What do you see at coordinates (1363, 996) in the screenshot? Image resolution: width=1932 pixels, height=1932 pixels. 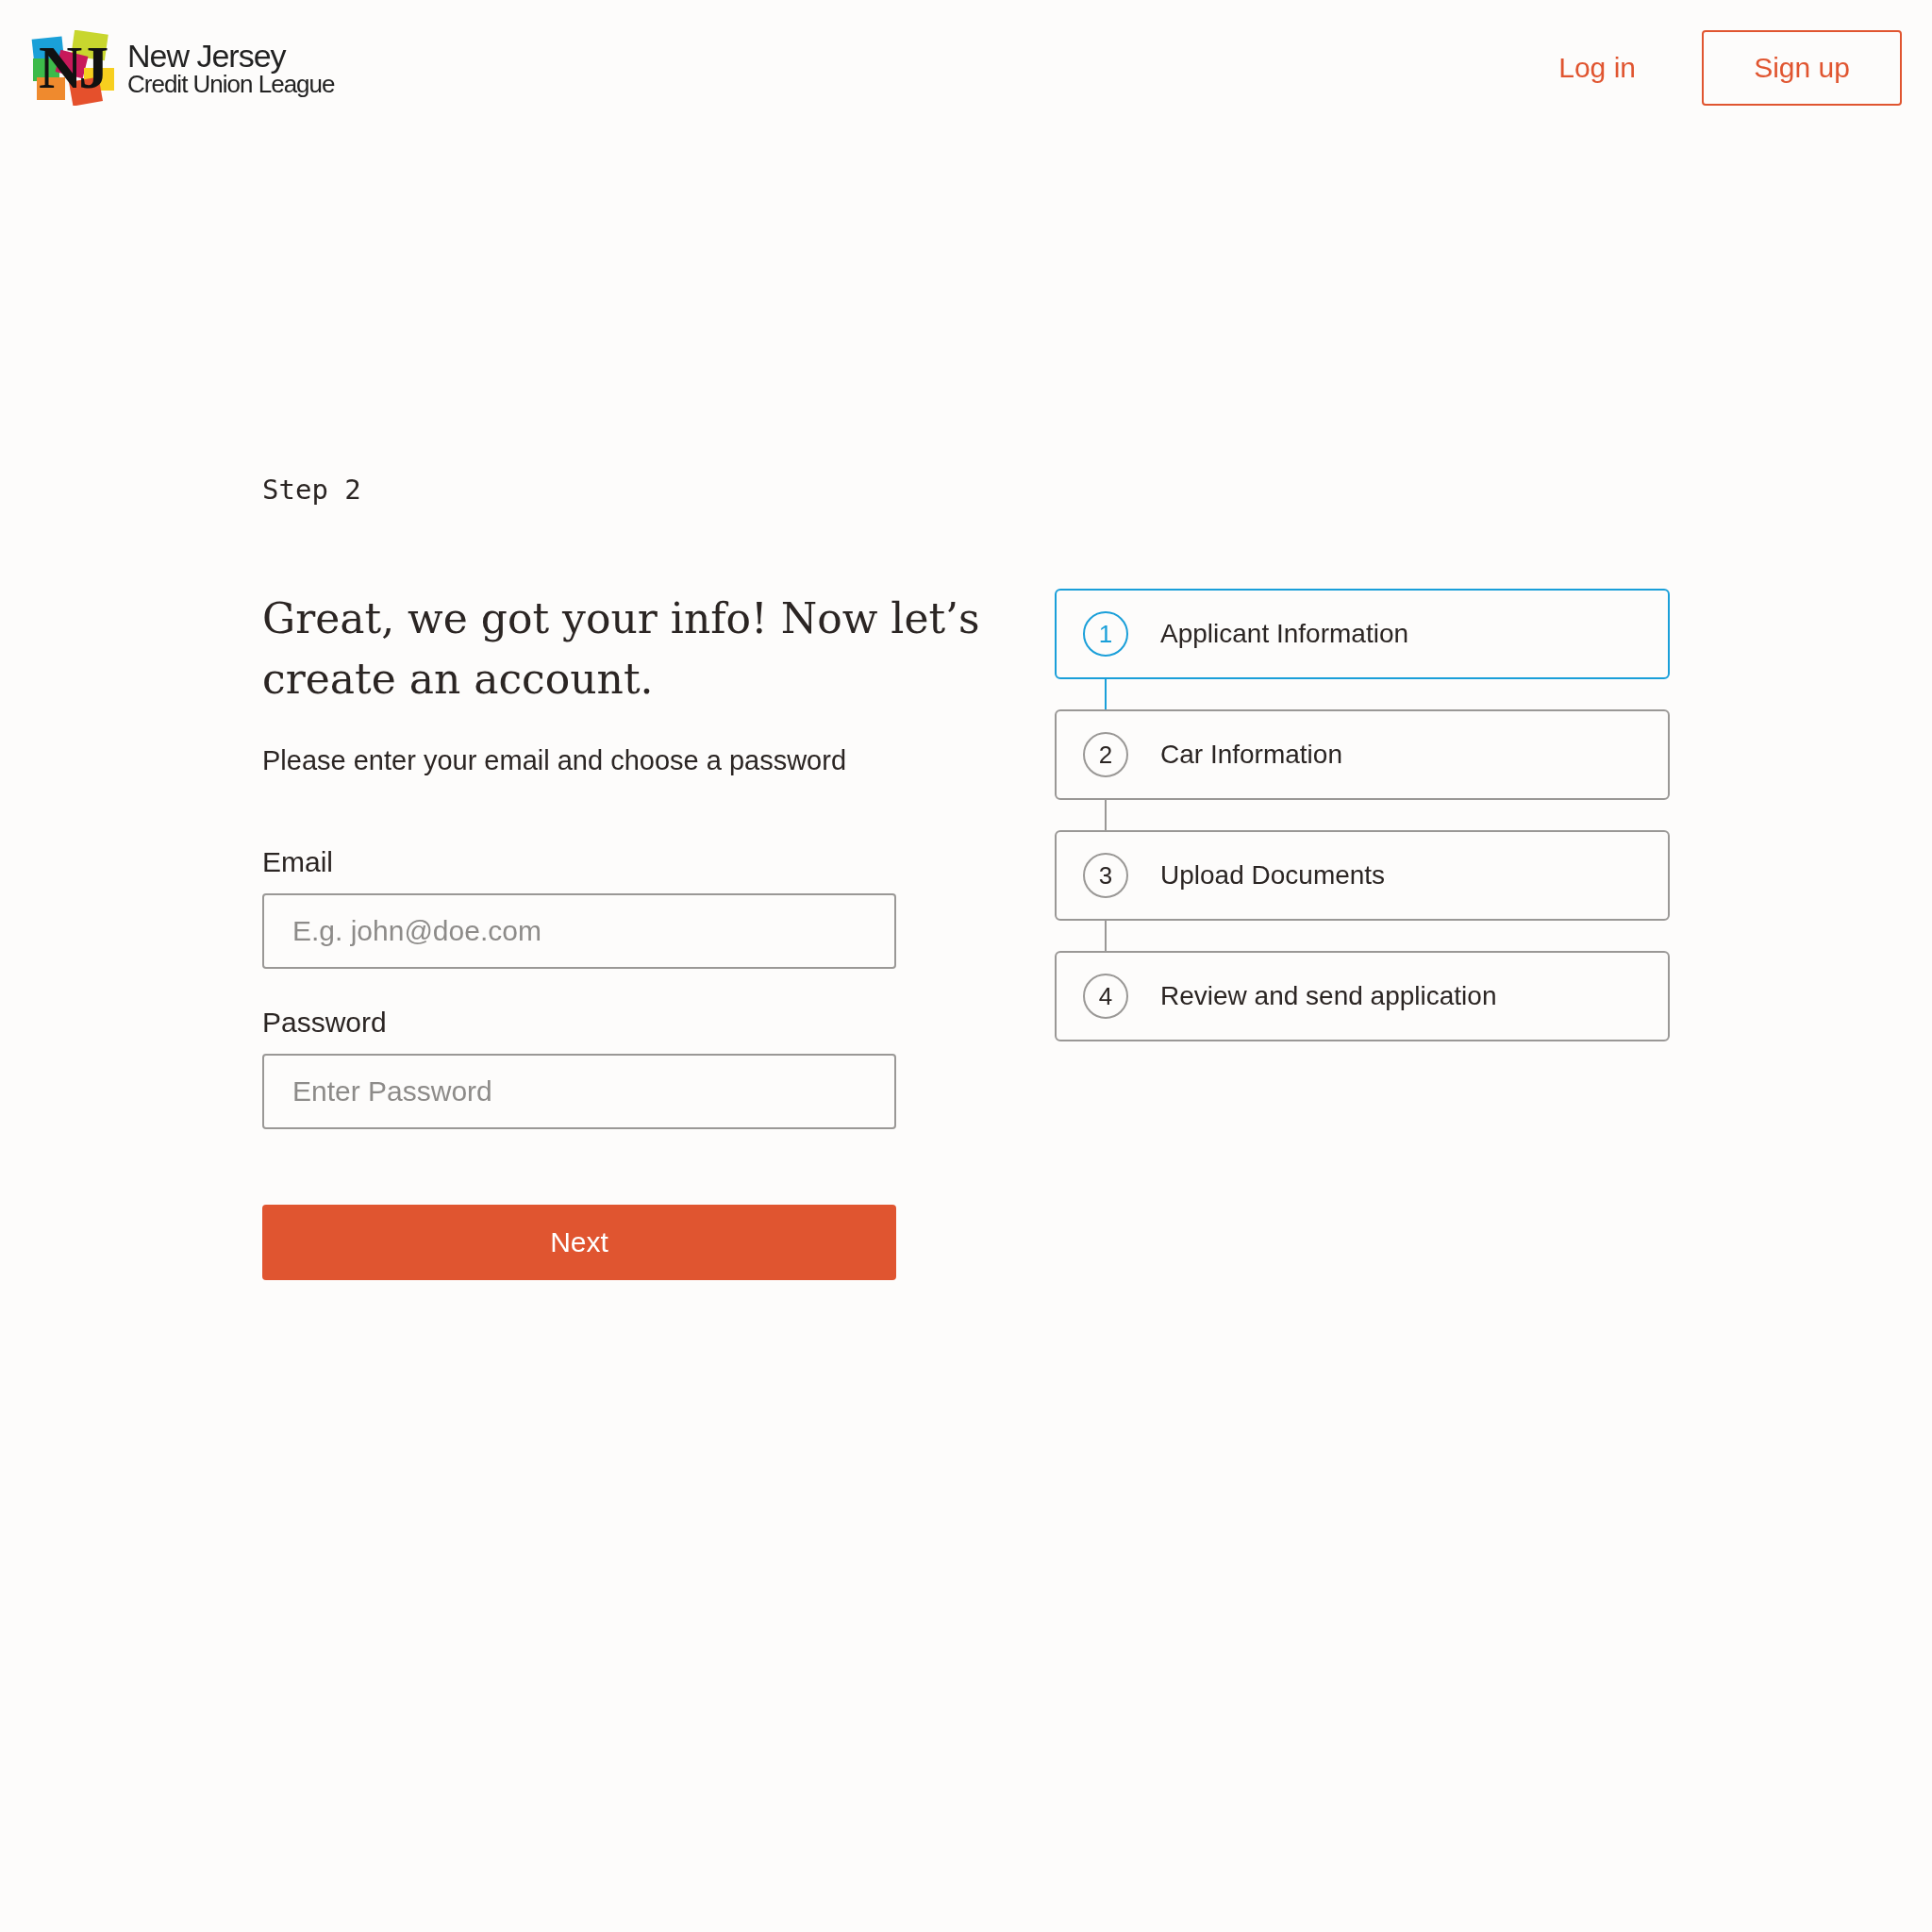 I see `step-item: 4 Review and send application` at bounding box center [1363, 996].